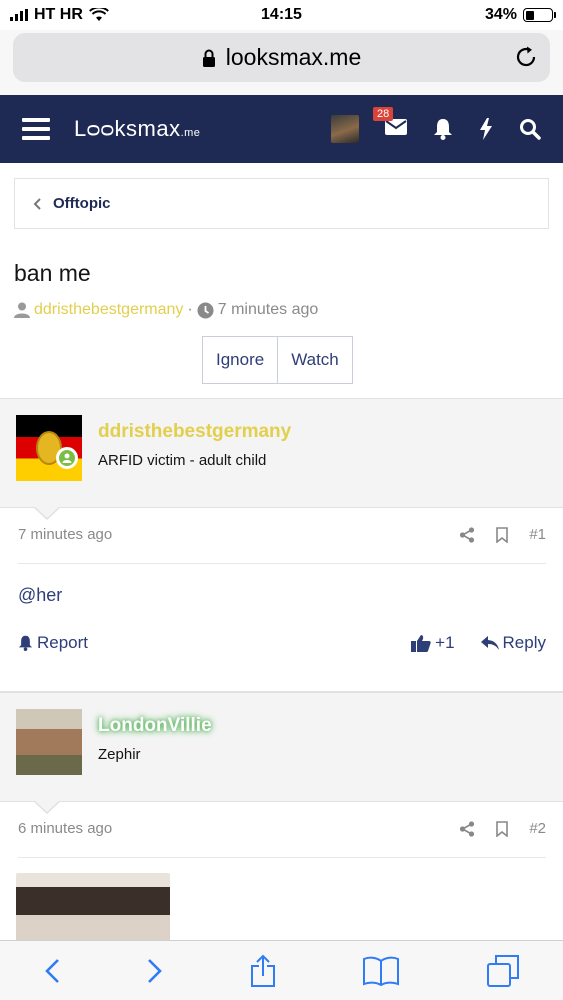  What do you see at coordinates (190, 133) in the screenshot?
I see `logo-suffix: .me` at bounding box center [190, 133].